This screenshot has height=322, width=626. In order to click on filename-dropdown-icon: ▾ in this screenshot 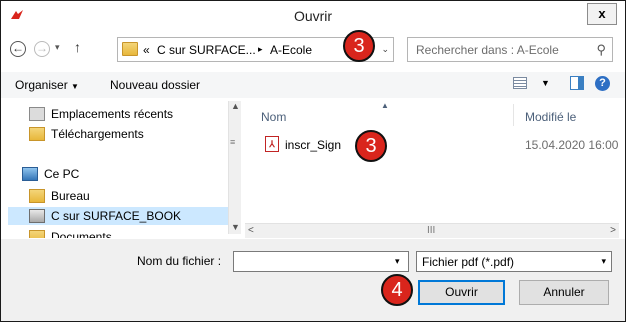, I will do `click(397, 261)`.